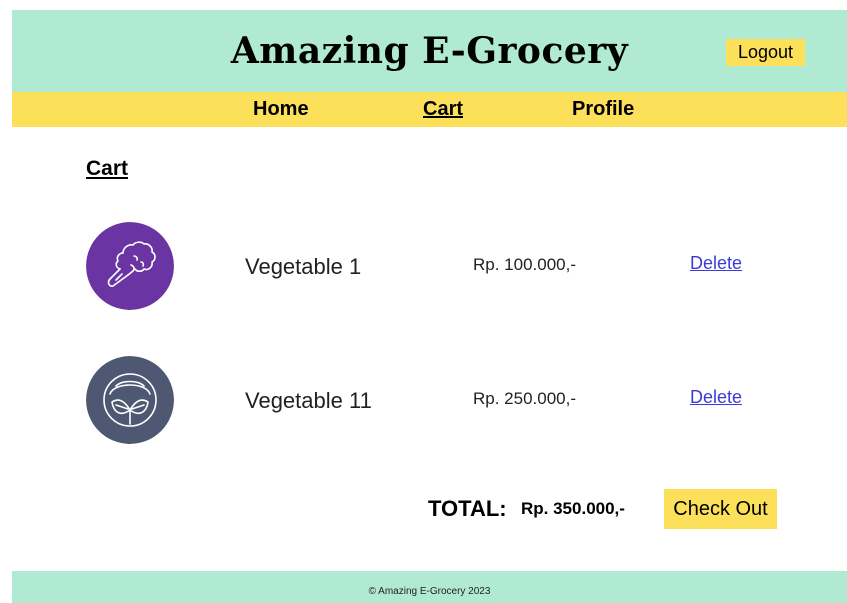 This screenshot has height=603, width=847. I want to click on logout-button: Logout, so click(765, 52).